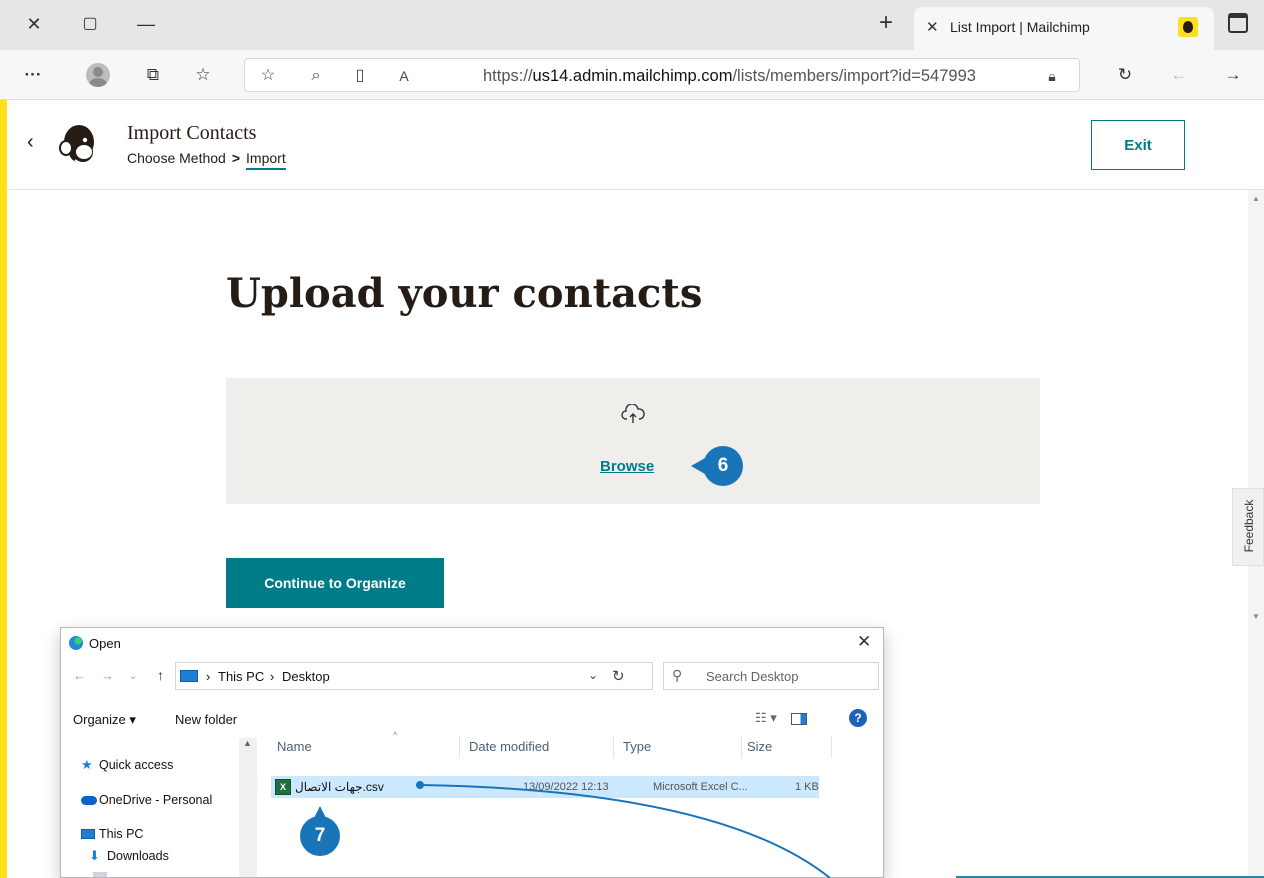 This screenshot has width=1264, height=878. I want to click on breadcrumb: Choose Method > Import, so click(206, 160).